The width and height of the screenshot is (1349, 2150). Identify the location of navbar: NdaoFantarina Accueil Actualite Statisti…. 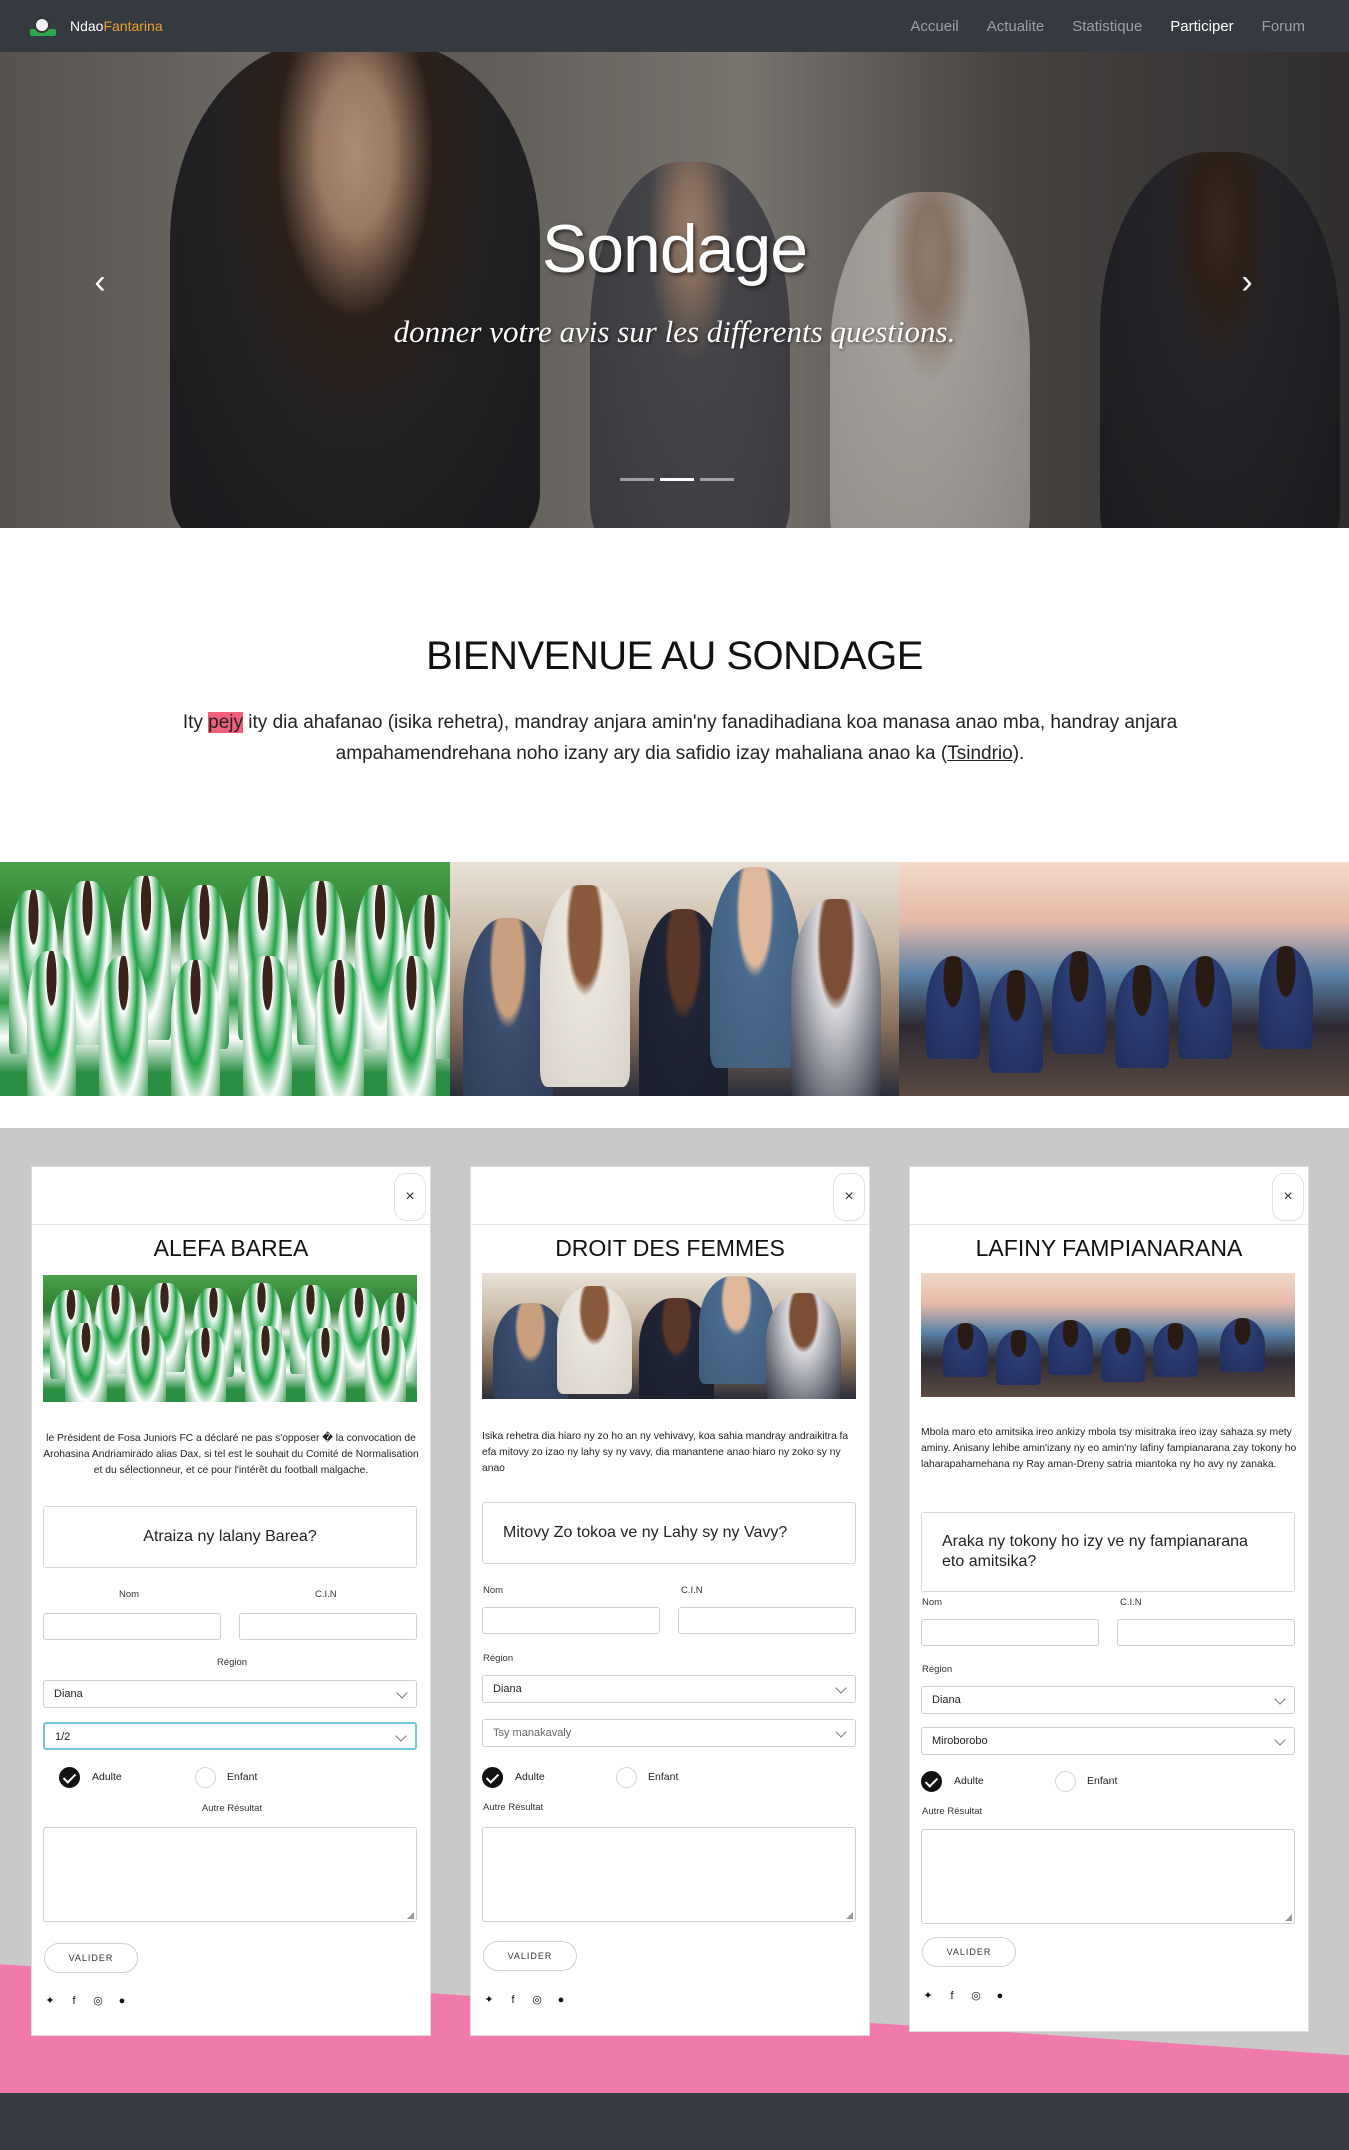
(674, 26).